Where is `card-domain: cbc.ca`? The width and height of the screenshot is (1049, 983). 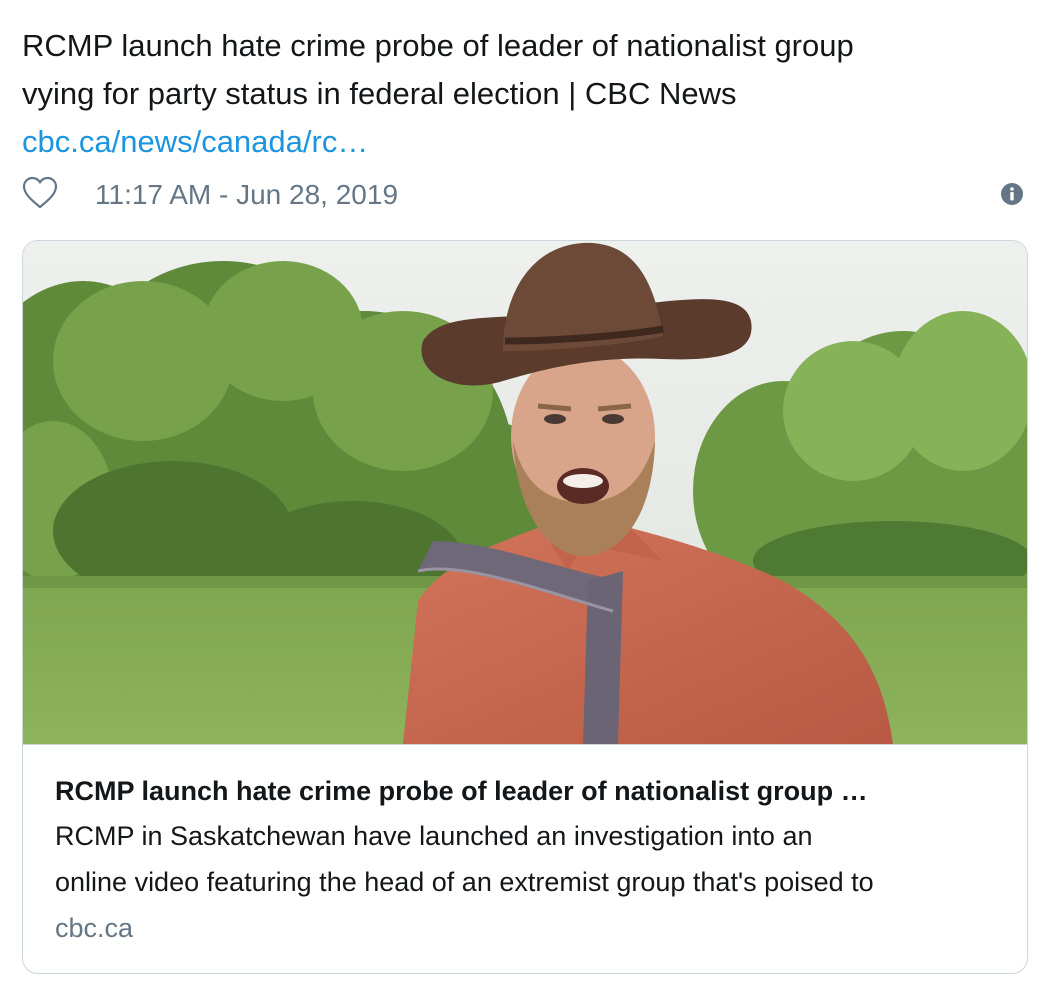 card-domain: cbc.ca is located at coordinates (94, 928).